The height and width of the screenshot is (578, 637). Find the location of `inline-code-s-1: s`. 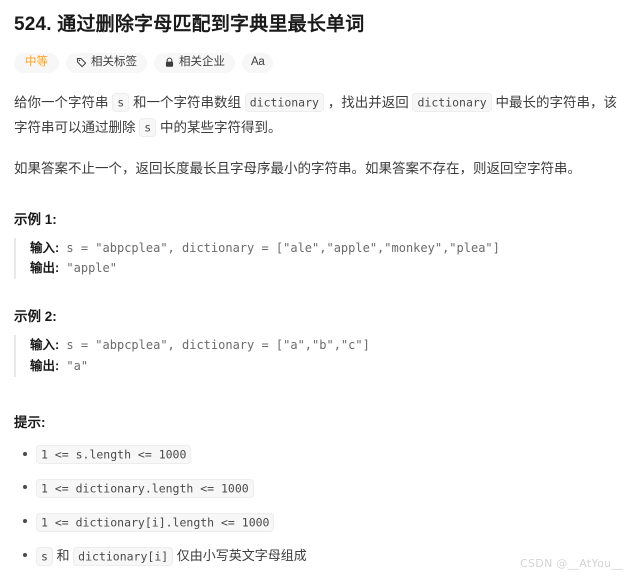

inline-code-s-1: s is located at coordinates (121, 103).